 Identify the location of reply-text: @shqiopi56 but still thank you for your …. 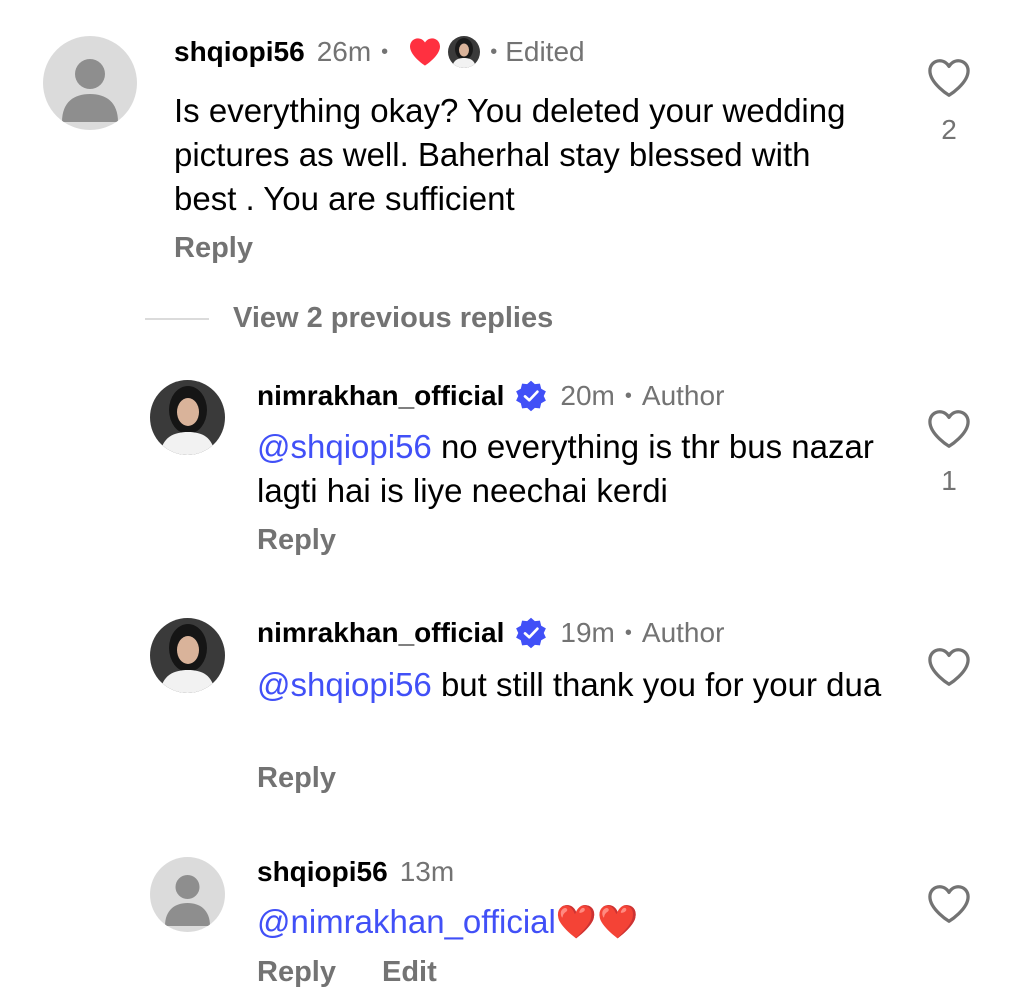
(577, 685).